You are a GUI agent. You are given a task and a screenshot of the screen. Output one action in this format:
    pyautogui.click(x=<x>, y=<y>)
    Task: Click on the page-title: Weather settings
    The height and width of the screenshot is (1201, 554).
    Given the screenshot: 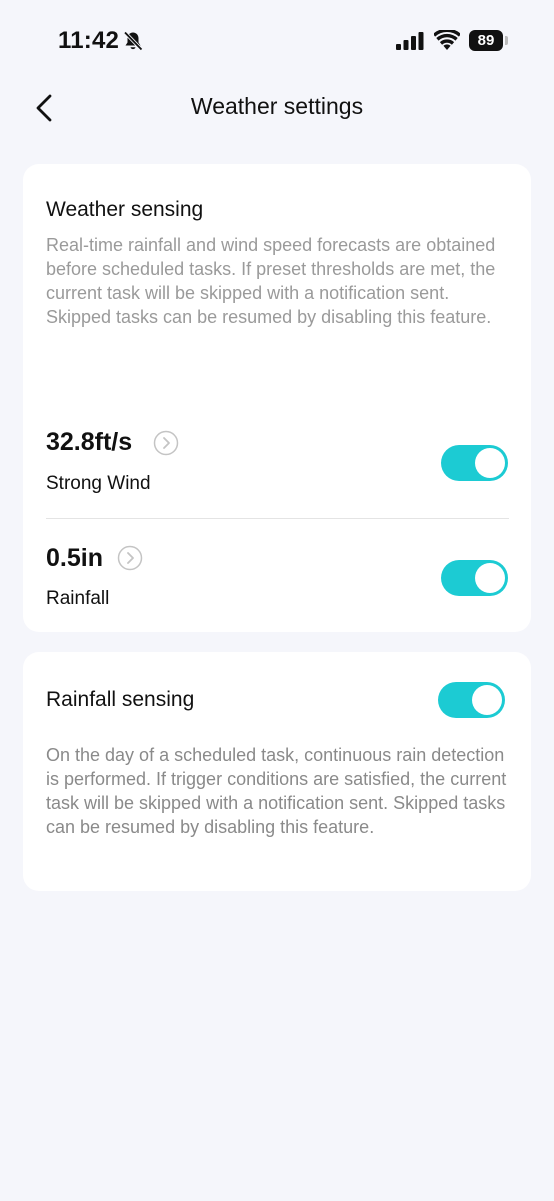 What is the action you would take?
    pyautogui.click(x=277, y=106)
    